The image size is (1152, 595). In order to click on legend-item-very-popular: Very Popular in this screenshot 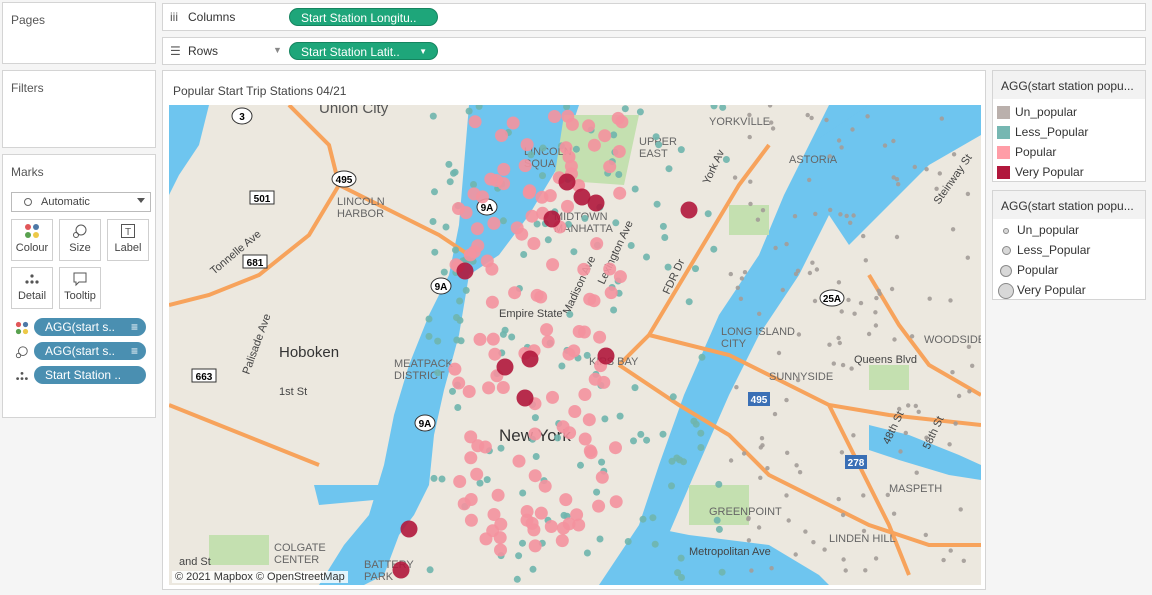, I will do `click(1040, 172)`.